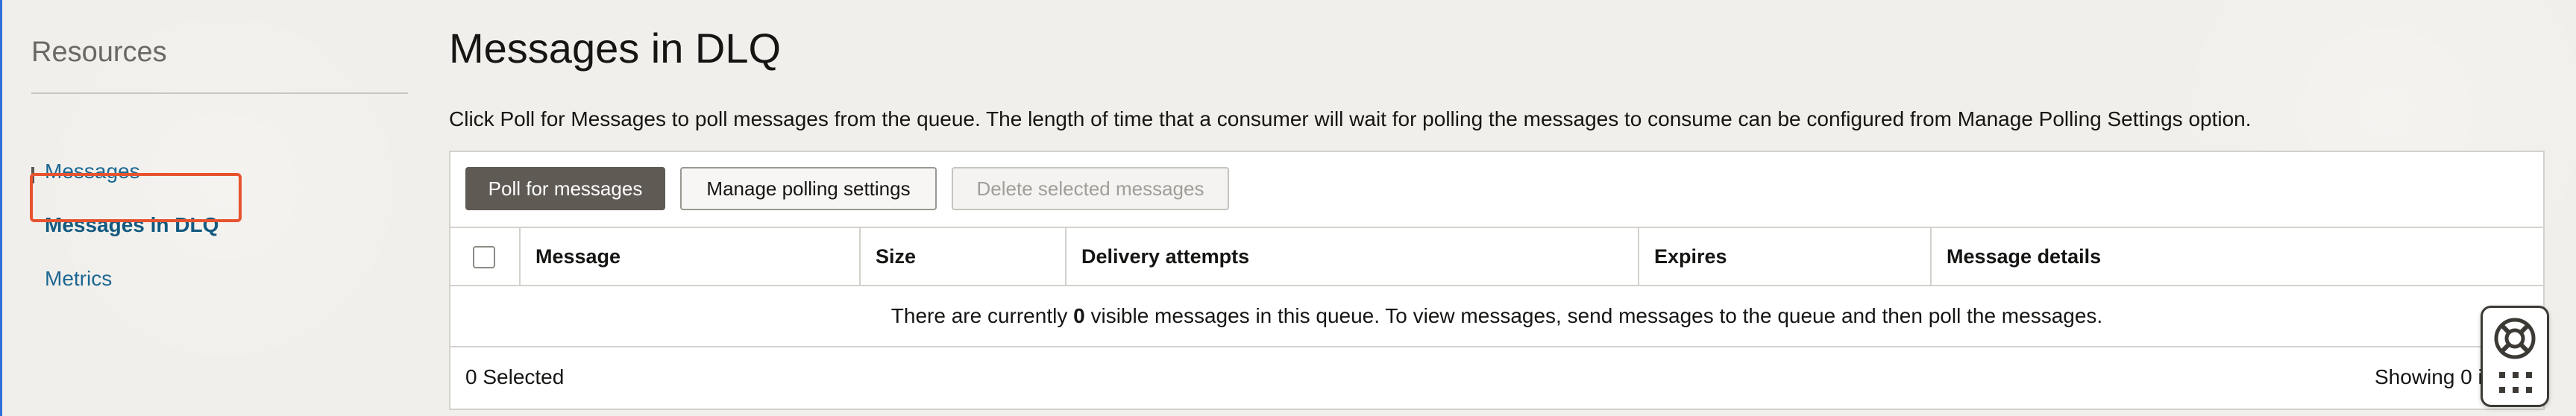  What do you see at coordinates (2237, 257) in the screenshot?
I see `column-header-message-details: Message details` at bounding box center [2237, 257].